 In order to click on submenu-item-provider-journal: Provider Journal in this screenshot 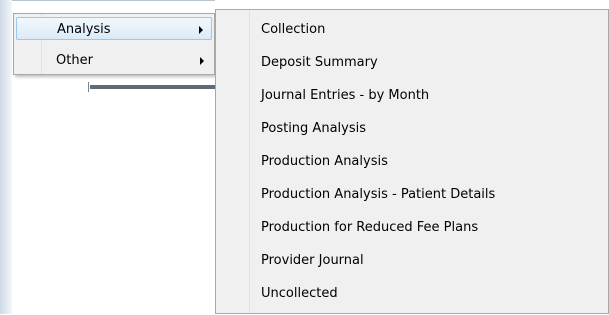, I will do `click(412, 265)`.